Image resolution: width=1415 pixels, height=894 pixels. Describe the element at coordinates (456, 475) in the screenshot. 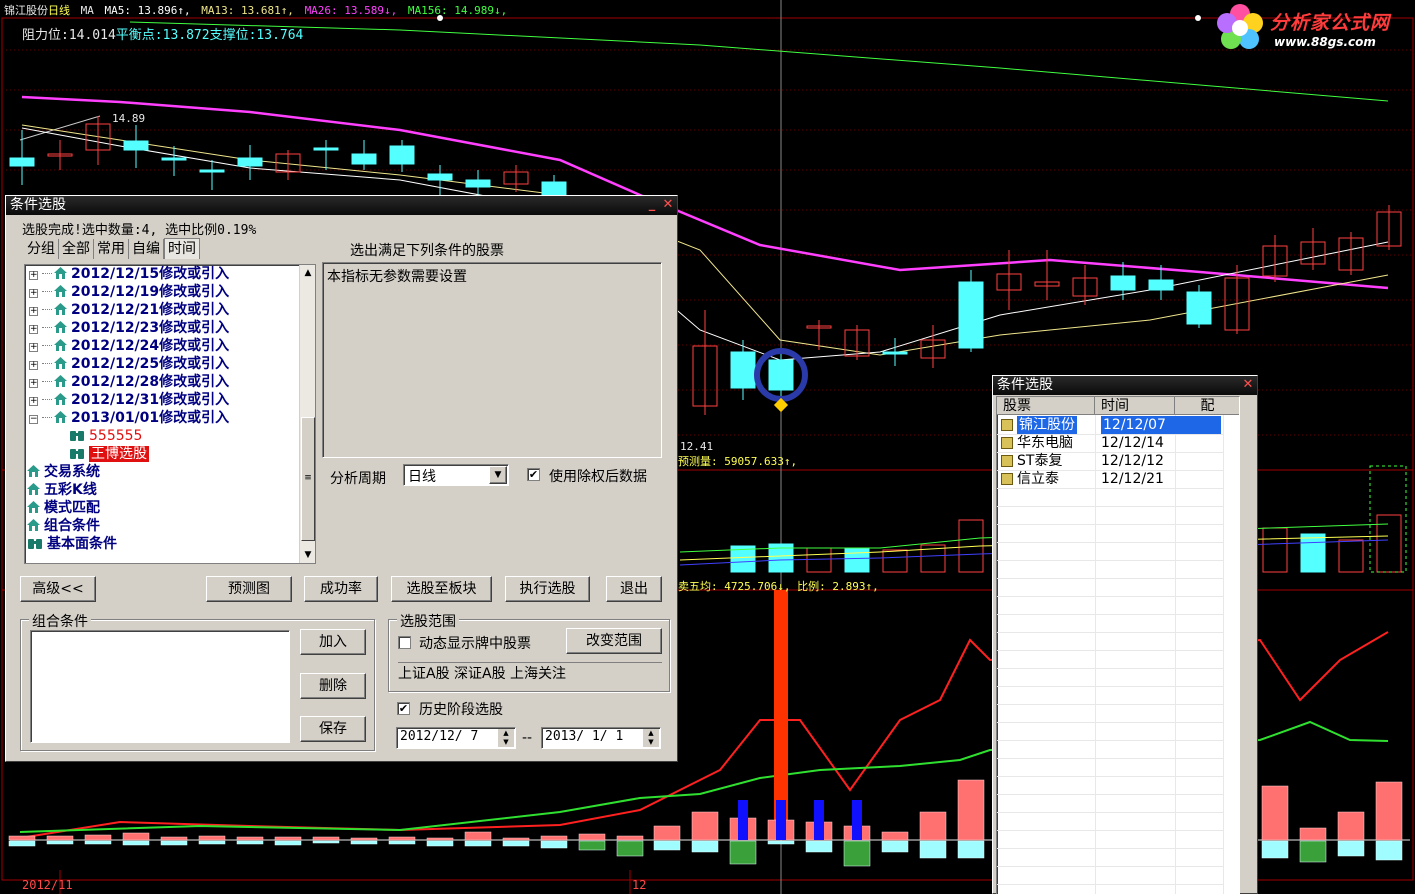

I see `period-select: 日线 ▼` at that location.